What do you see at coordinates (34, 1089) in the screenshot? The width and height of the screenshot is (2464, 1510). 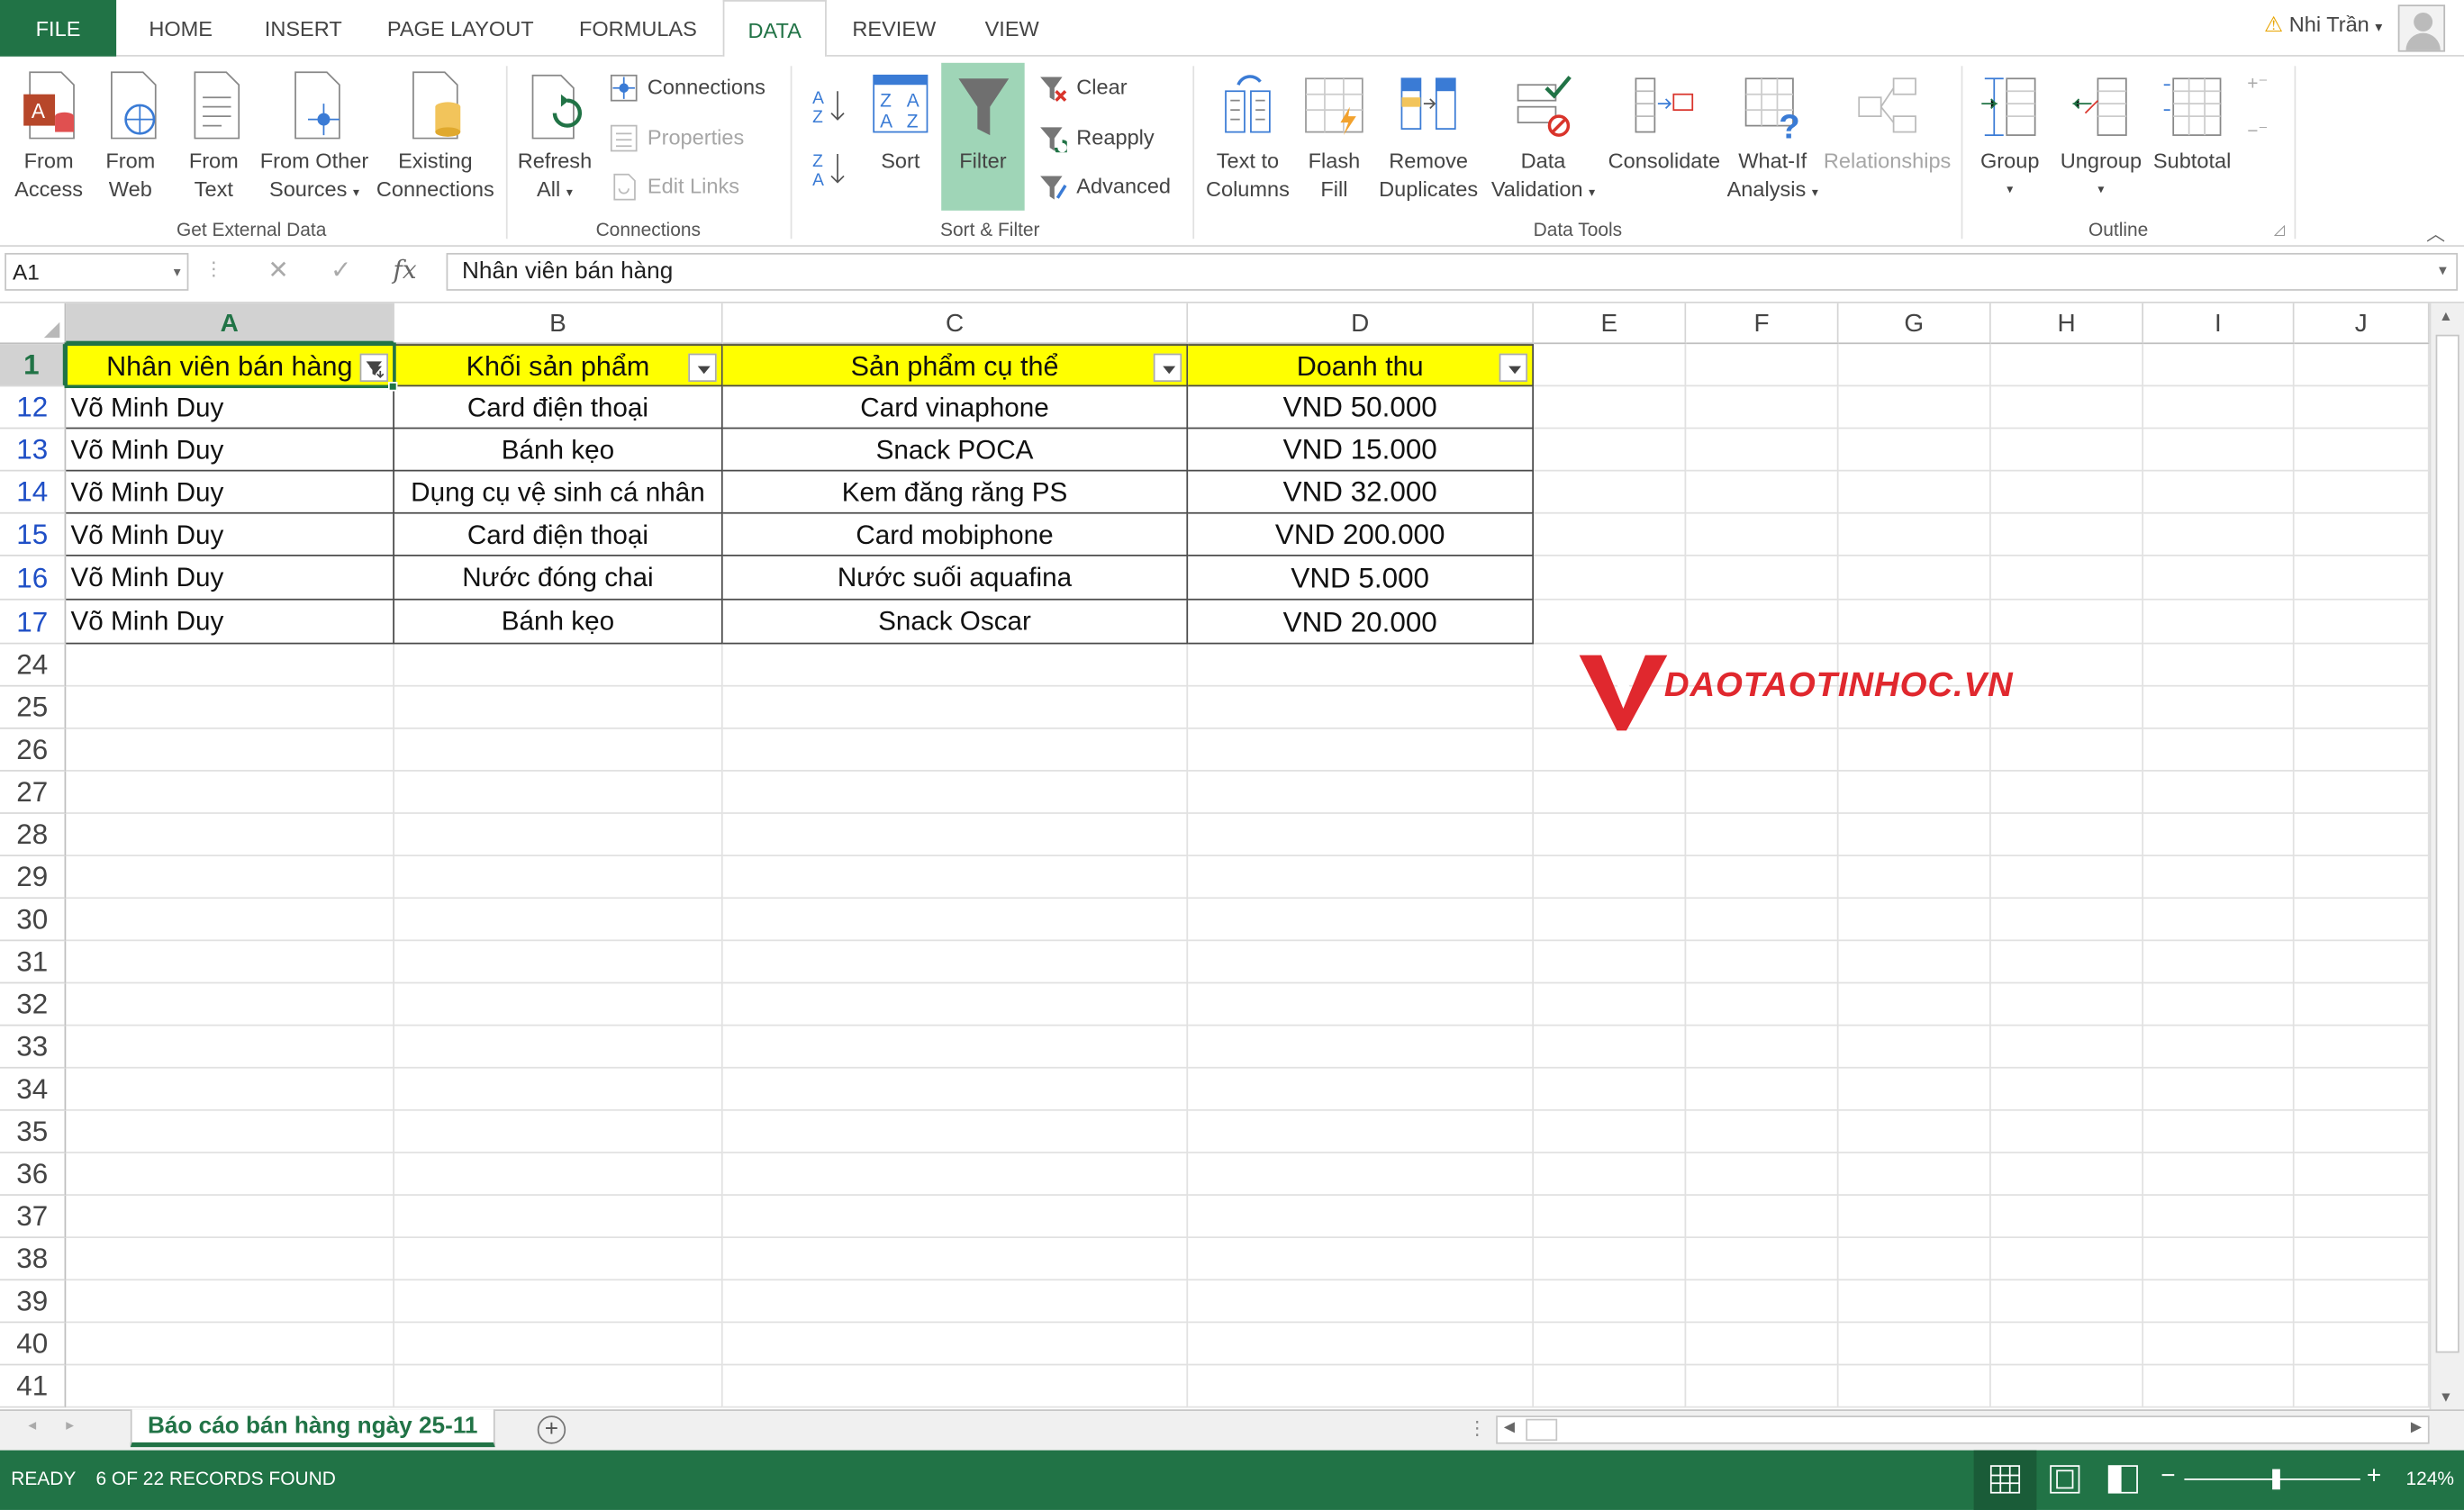 I see `row-header: 34` at bounding box center [34, 1089].